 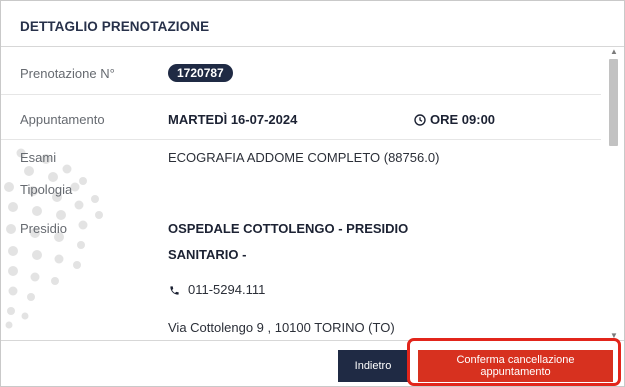 I want to click on exams-label: Esami, so click(x=38, y=157).